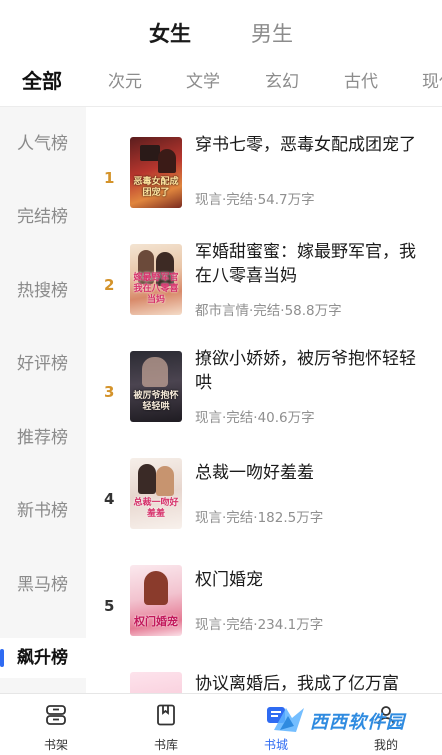  I want to click on rank-number: 1, so click(109, 178).